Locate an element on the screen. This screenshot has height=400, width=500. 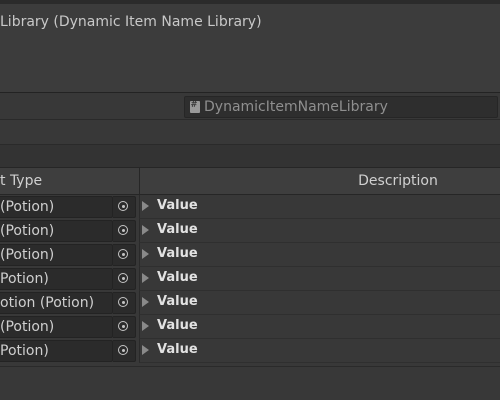
object-field: otion (Potion) is located at coordinates (56, 303).